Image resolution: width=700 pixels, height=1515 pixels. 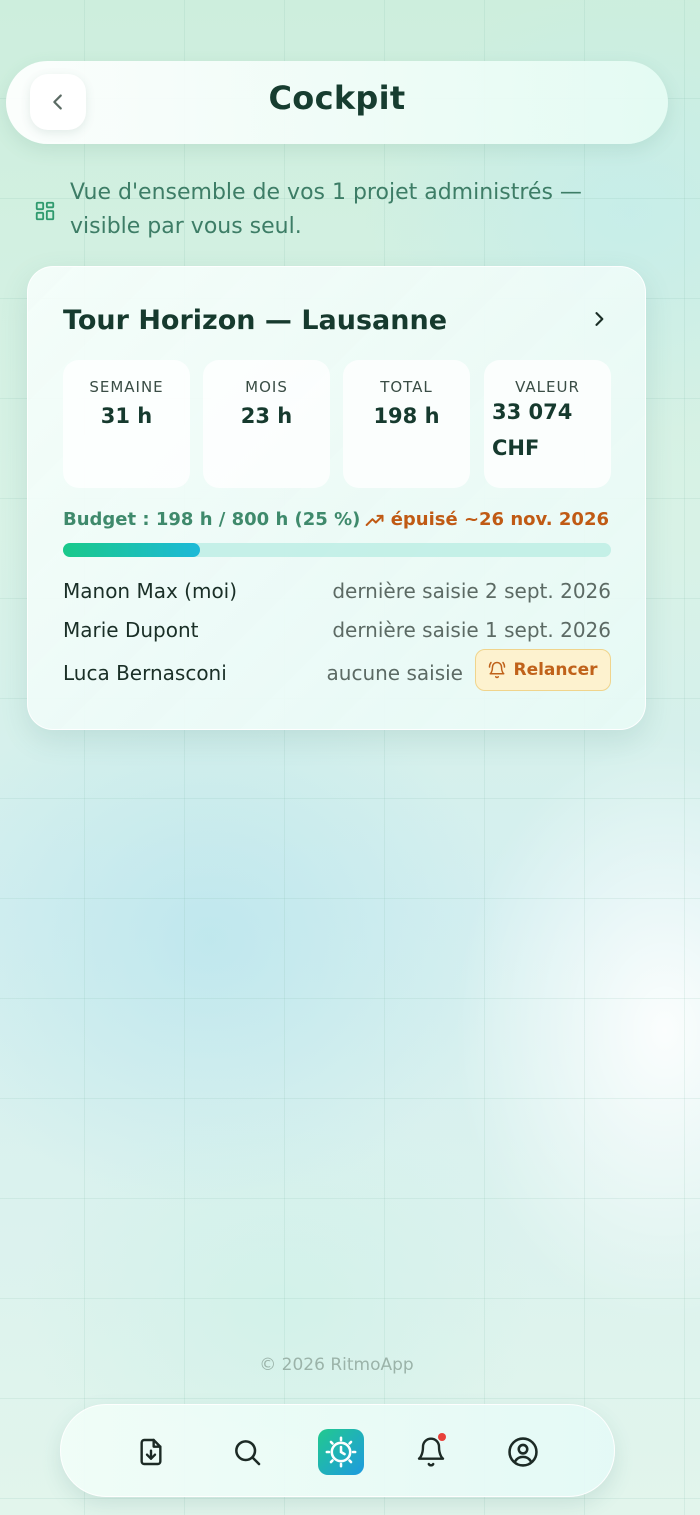 What do you see at coordinates (126, 416) in the screenshot?
I see `stat-value: 31 h` at bounding box center [126, 416].